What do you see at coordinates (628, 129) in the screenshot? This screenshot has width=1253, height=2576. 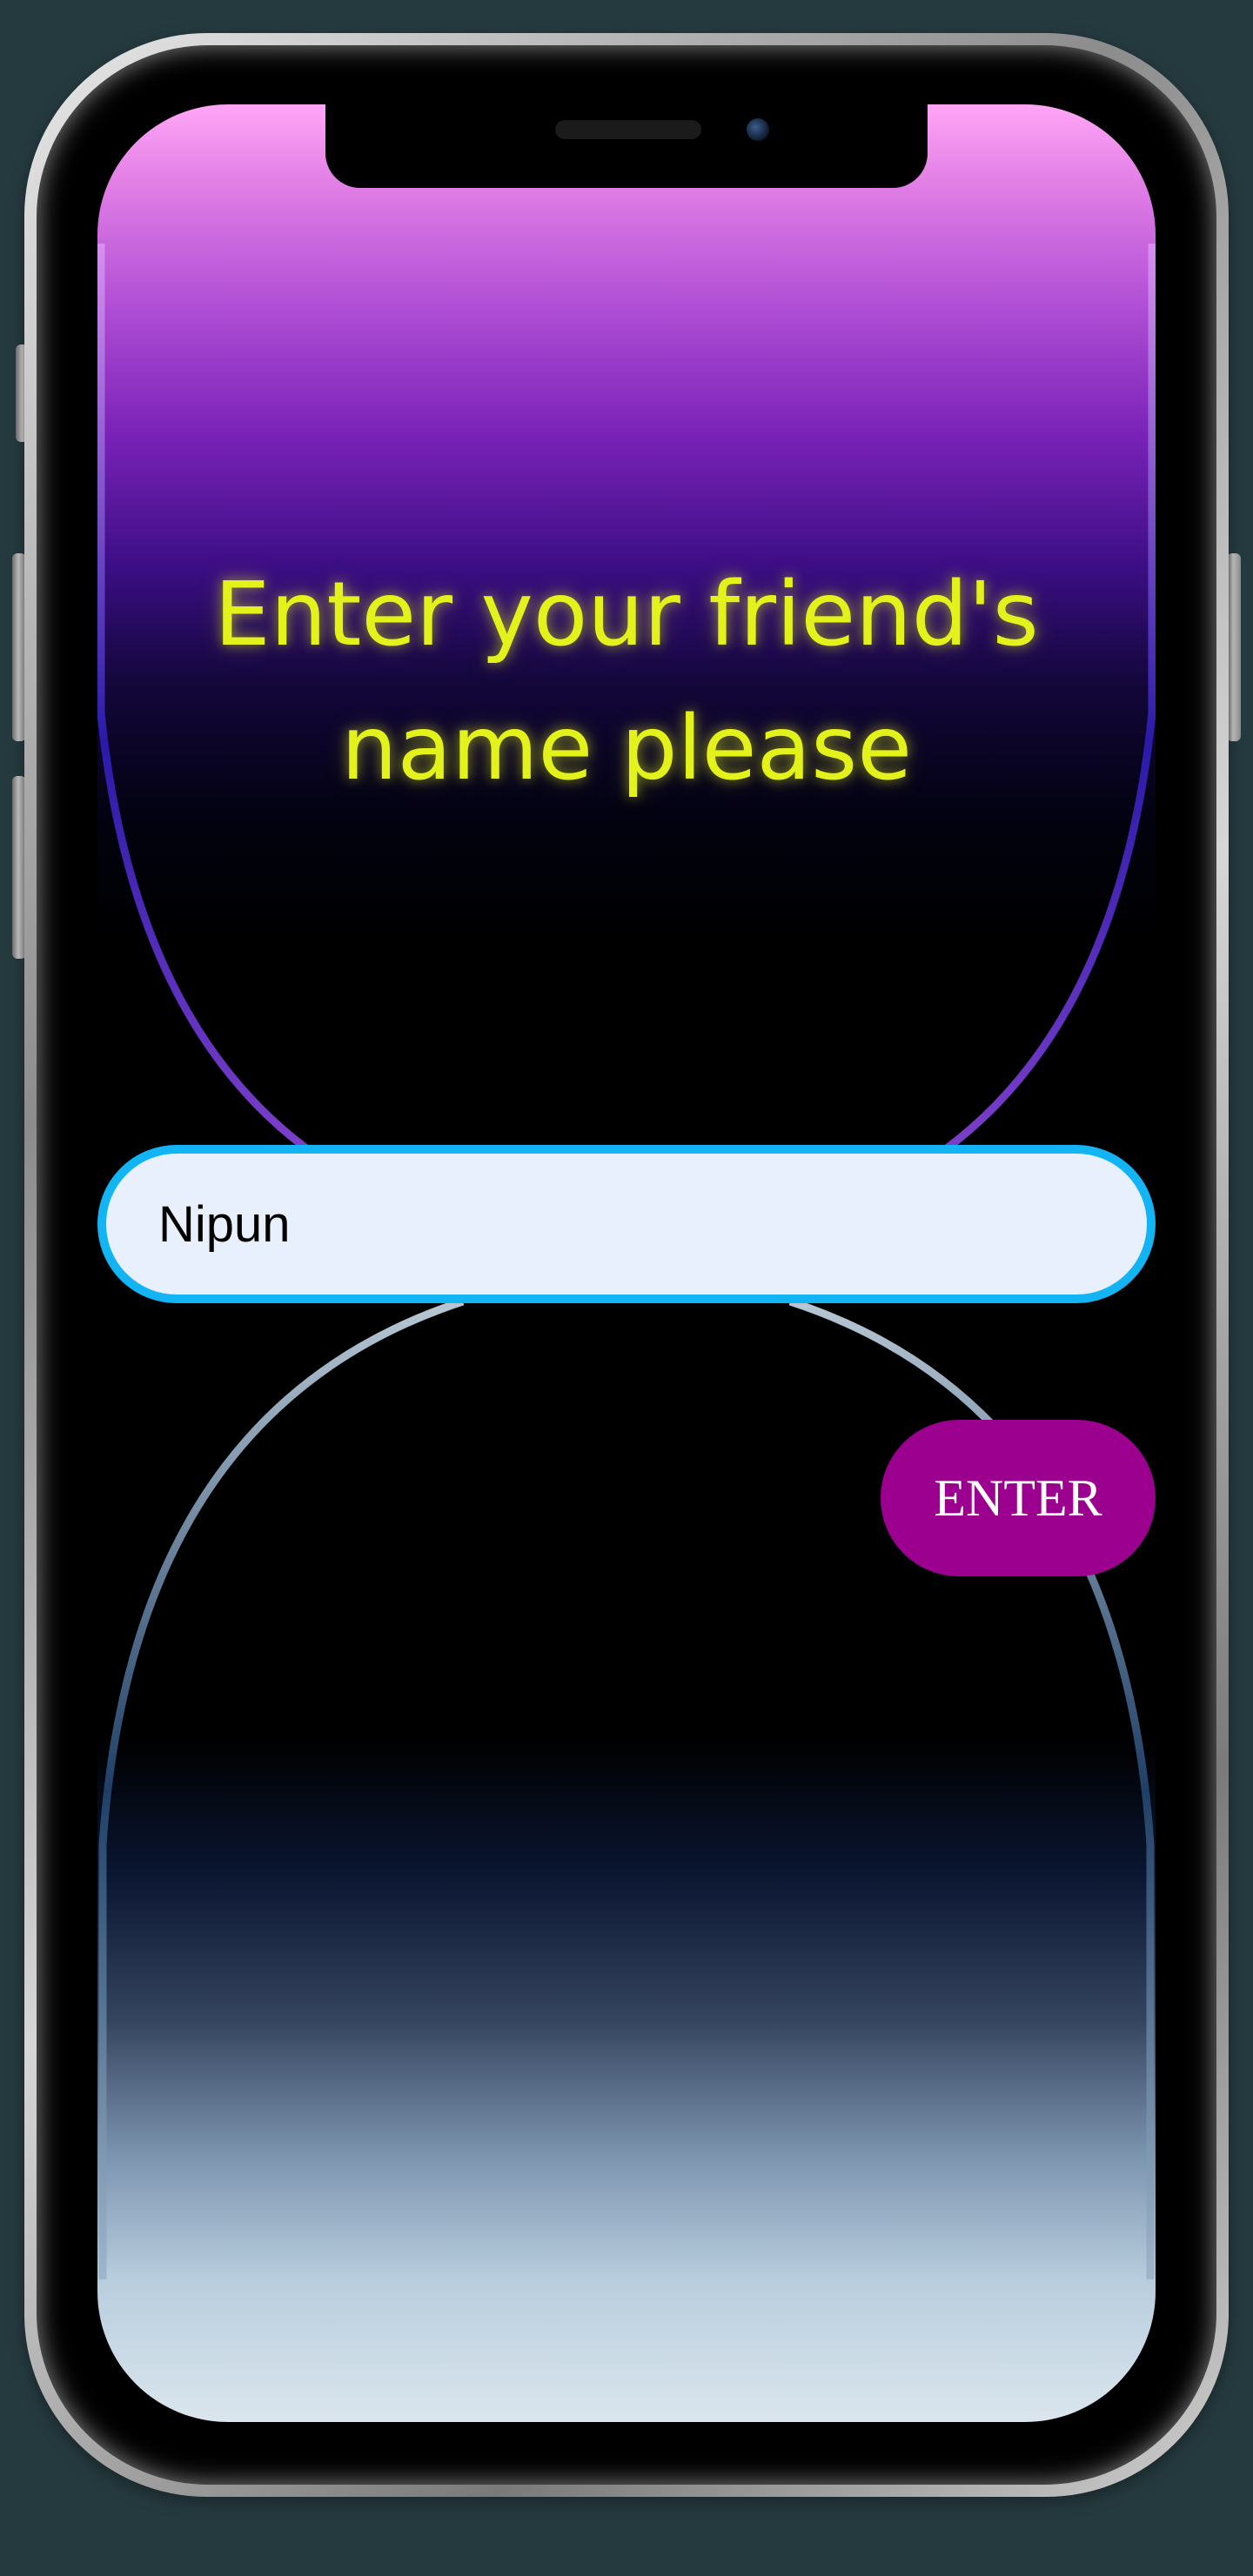 I see `earpiece-speaker-icon` at bounding box center [628, 129].